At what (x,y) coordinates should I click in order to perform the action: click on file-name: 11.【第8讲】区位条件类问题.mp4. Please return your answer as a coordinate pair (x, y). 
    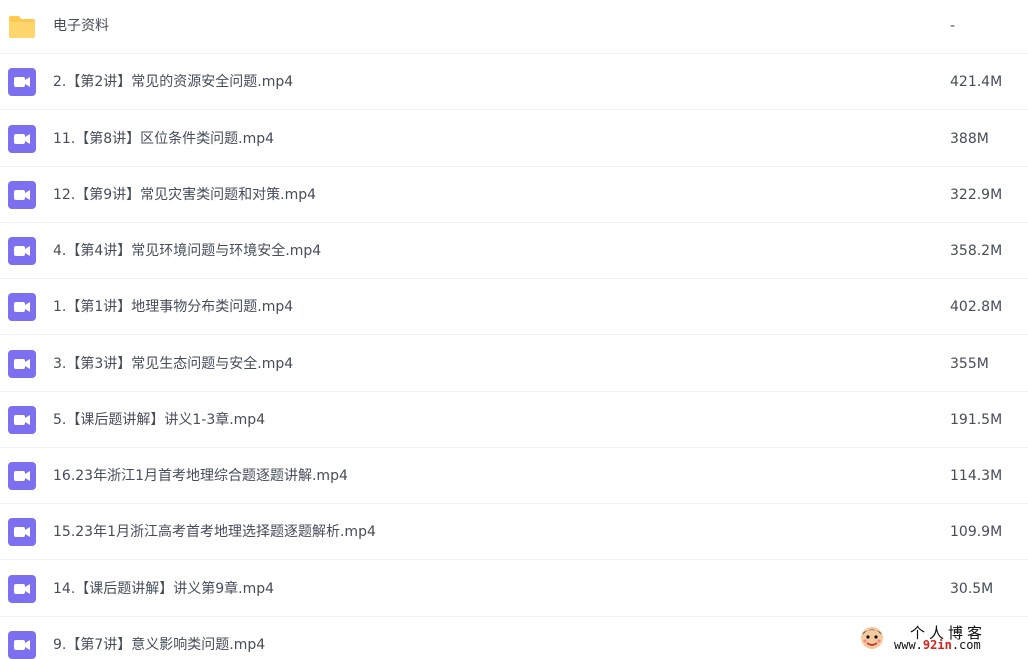
    Looking at the image, I should click on (163, 139).